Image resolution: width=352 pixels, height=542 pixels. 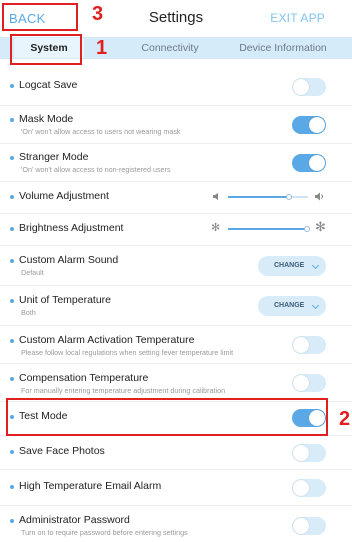 I want to click on mask-mode-toggle, so click(x=309, y=125).